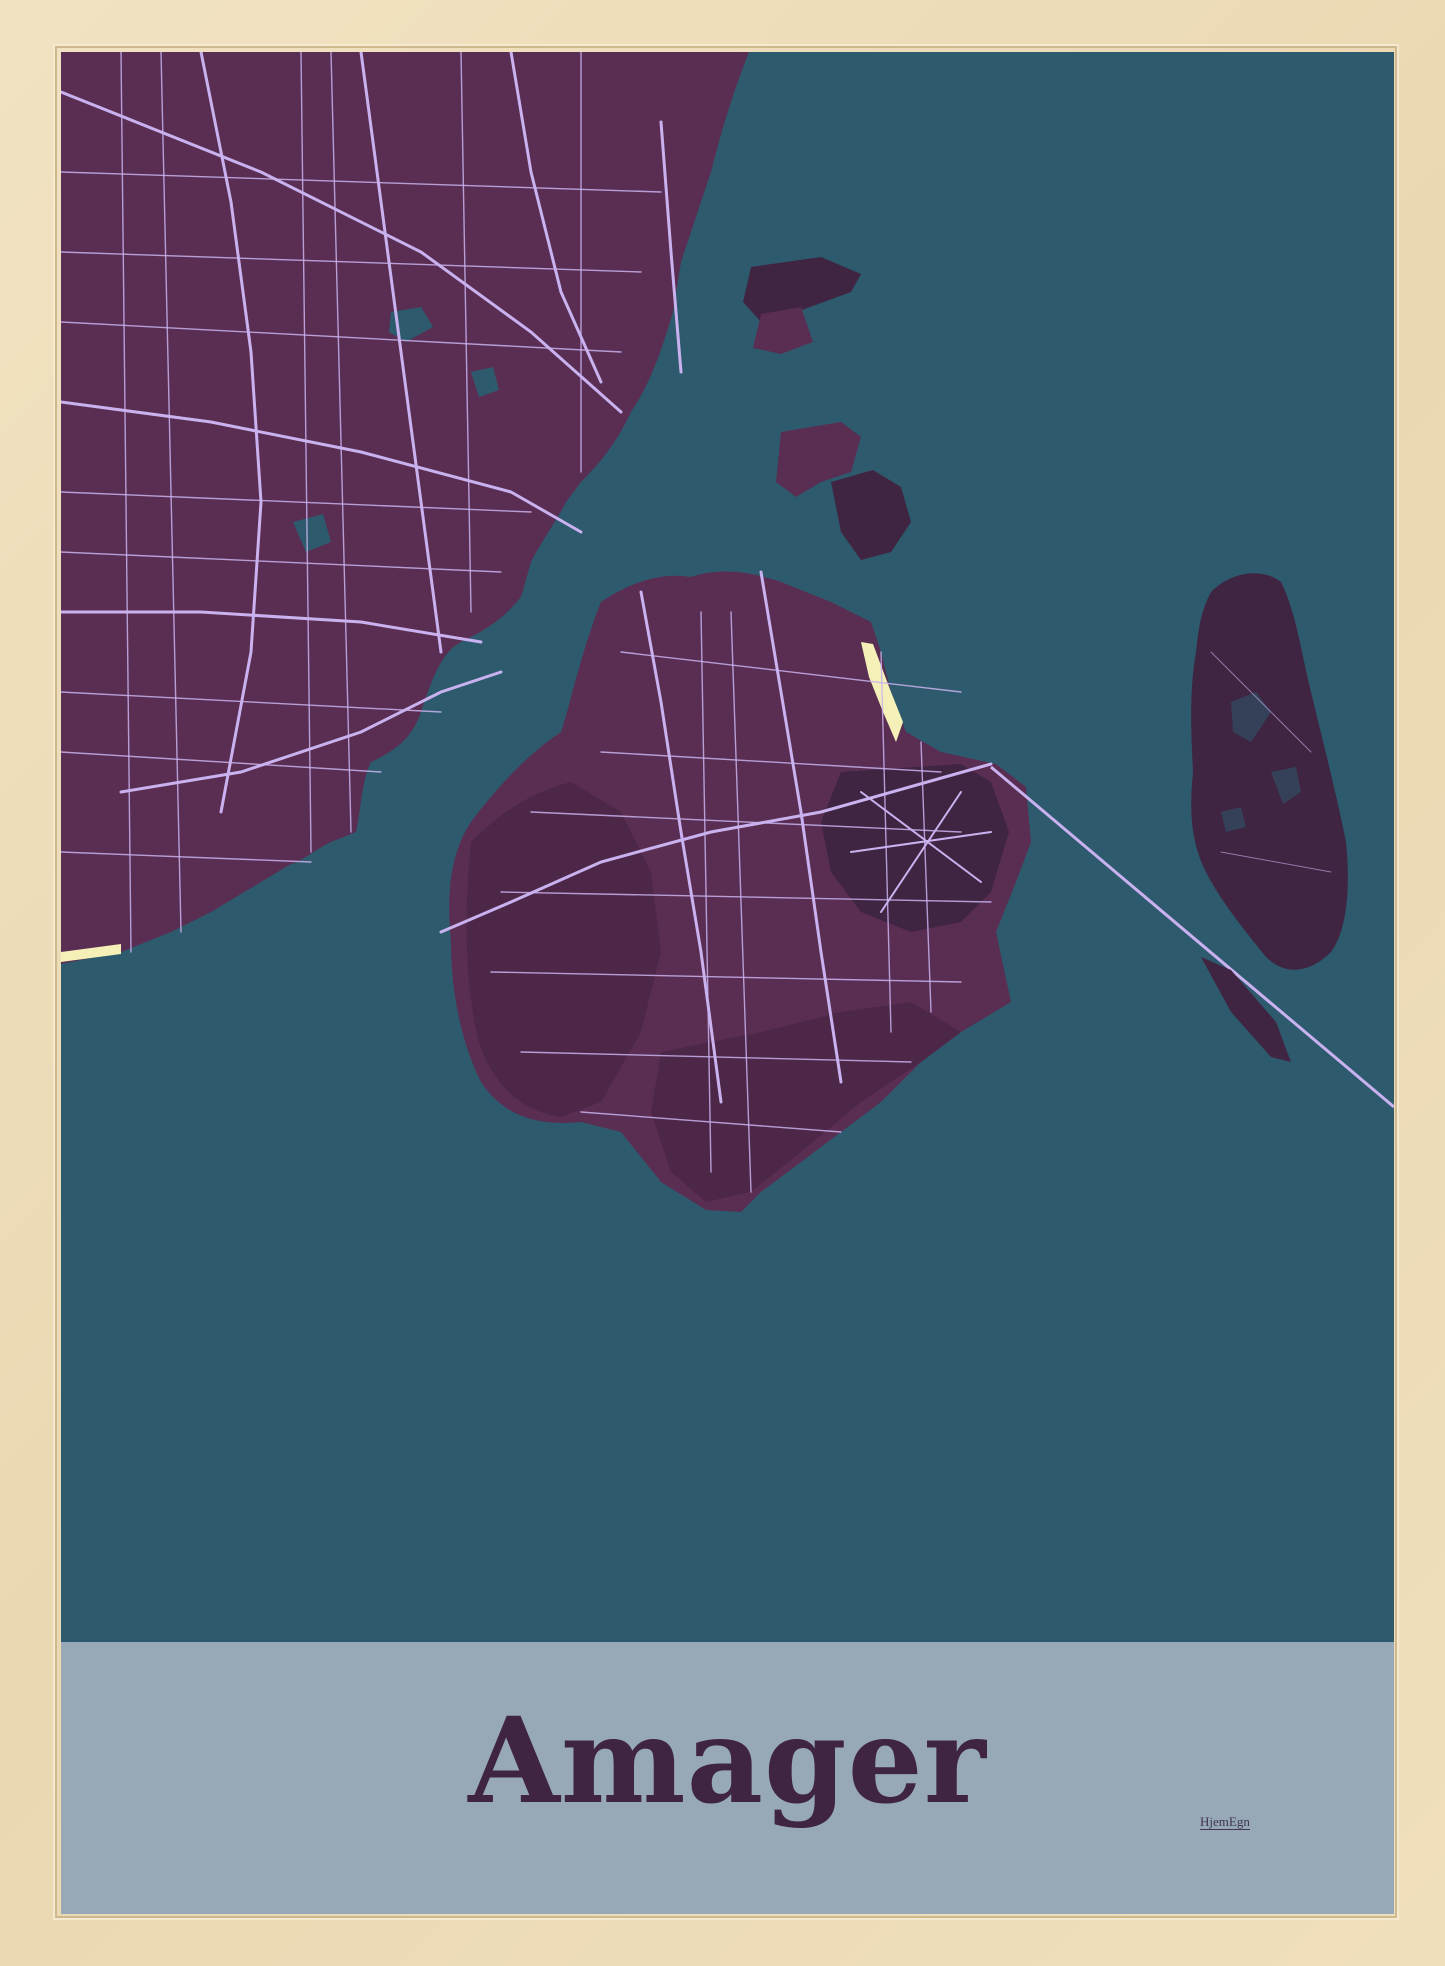  What do you see at coordinates (1225, 1822) in the screenshot?
I see `brand-logo: HjemEgn` at bounding box center [1225, 1822].